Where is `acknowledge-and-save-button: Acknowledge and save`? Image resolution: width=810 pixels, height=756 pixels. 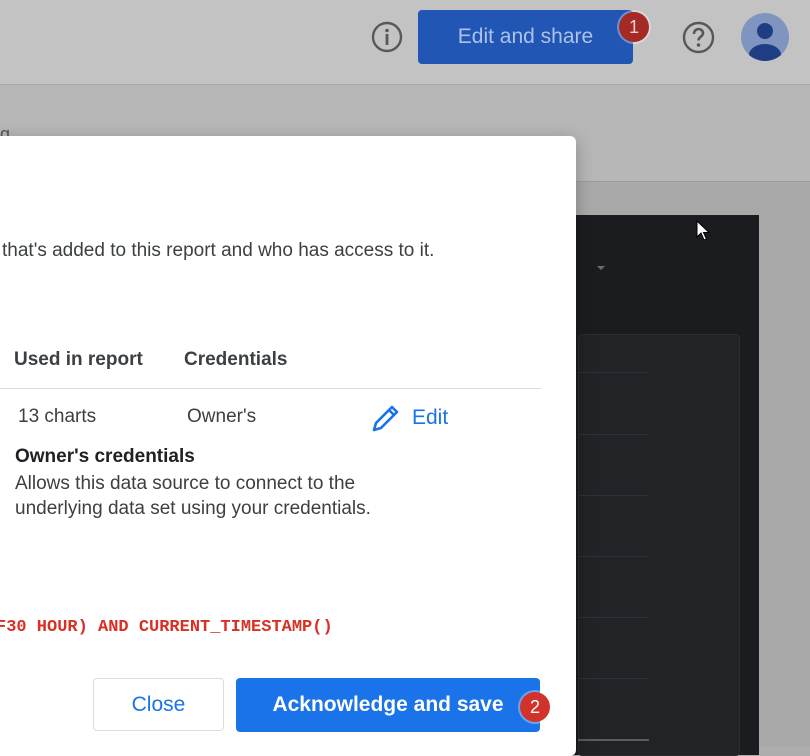 acknowledge-and-save-button: Acknowledge and save is located at coordinates (388, 705).